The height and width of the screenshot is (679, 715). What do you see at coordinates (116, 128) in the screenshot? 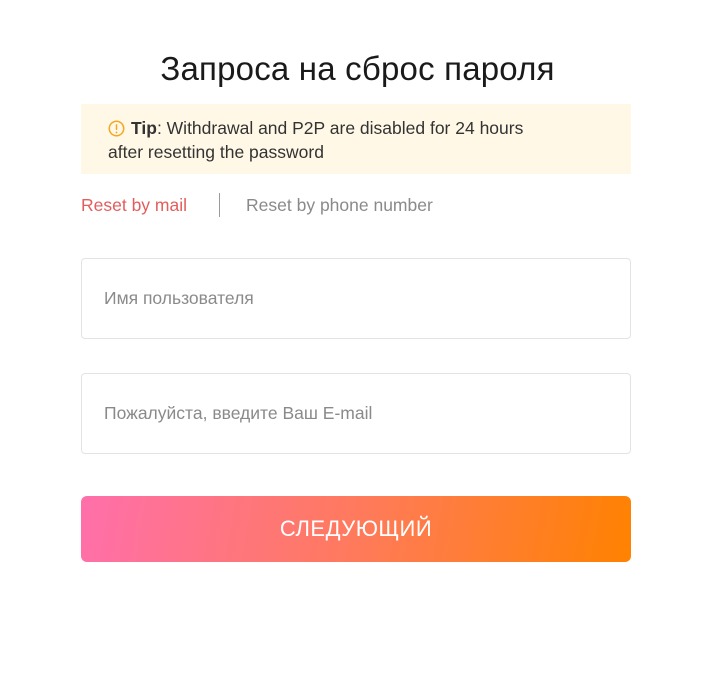
I see `warning-circle-icon` at bounding box center [116, 128].